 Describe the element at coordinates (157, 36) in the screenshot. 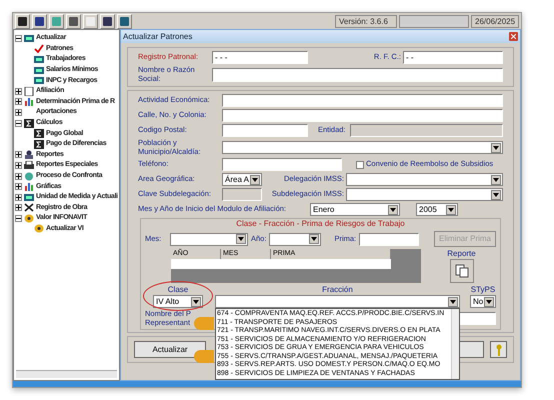

I see `dialog-title: Actualizar Patrones` at that location.